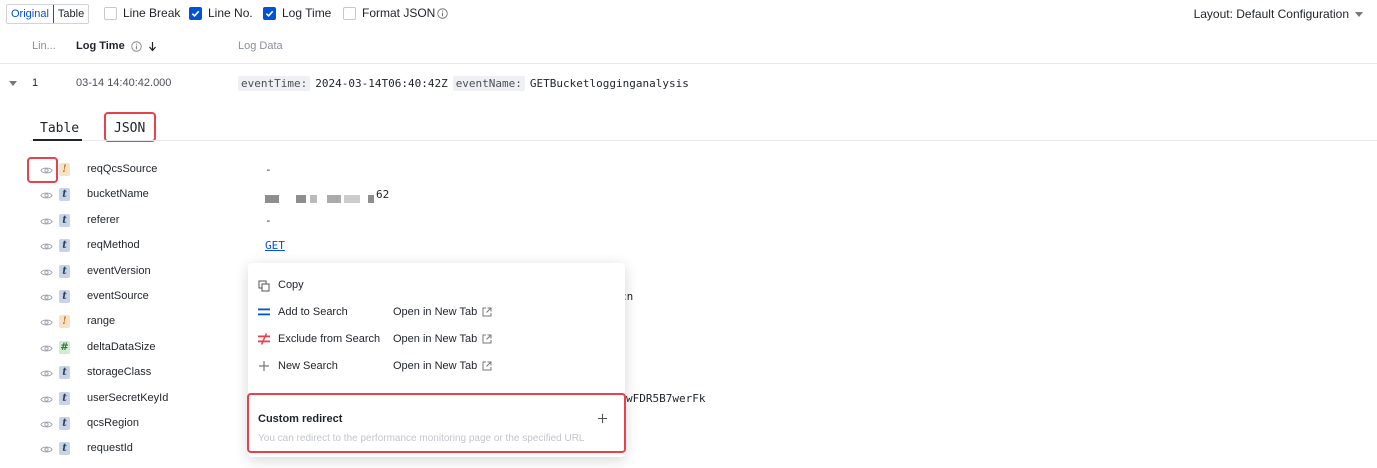 Image resolution: width=1377 pixels, height=468 pixels. I want to click on line-no-checkbox: Line No., so click(221, 13).